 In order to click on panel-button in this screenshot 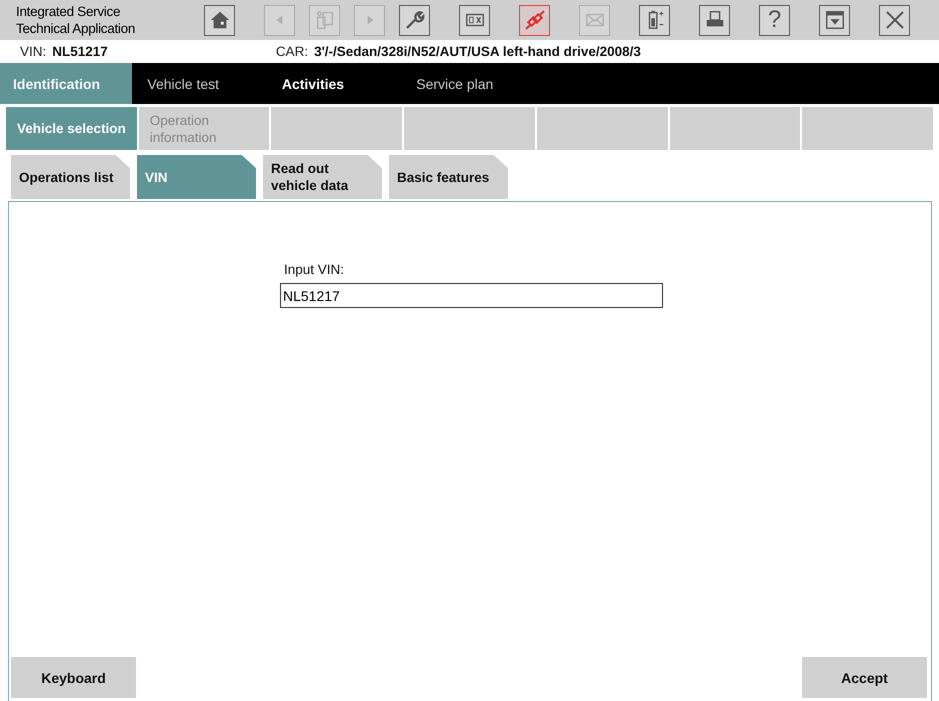, I will do `click(834, 20)`.